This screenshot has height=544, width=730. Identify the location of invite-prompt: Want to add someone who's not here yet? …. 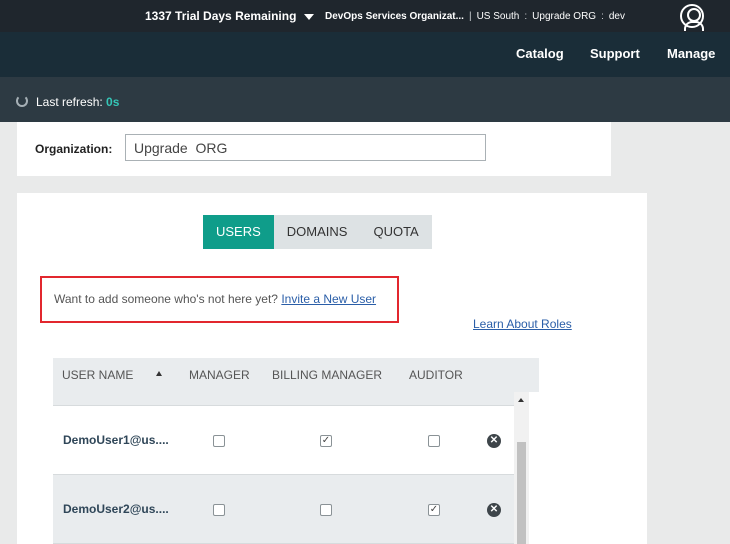
(215, 299).